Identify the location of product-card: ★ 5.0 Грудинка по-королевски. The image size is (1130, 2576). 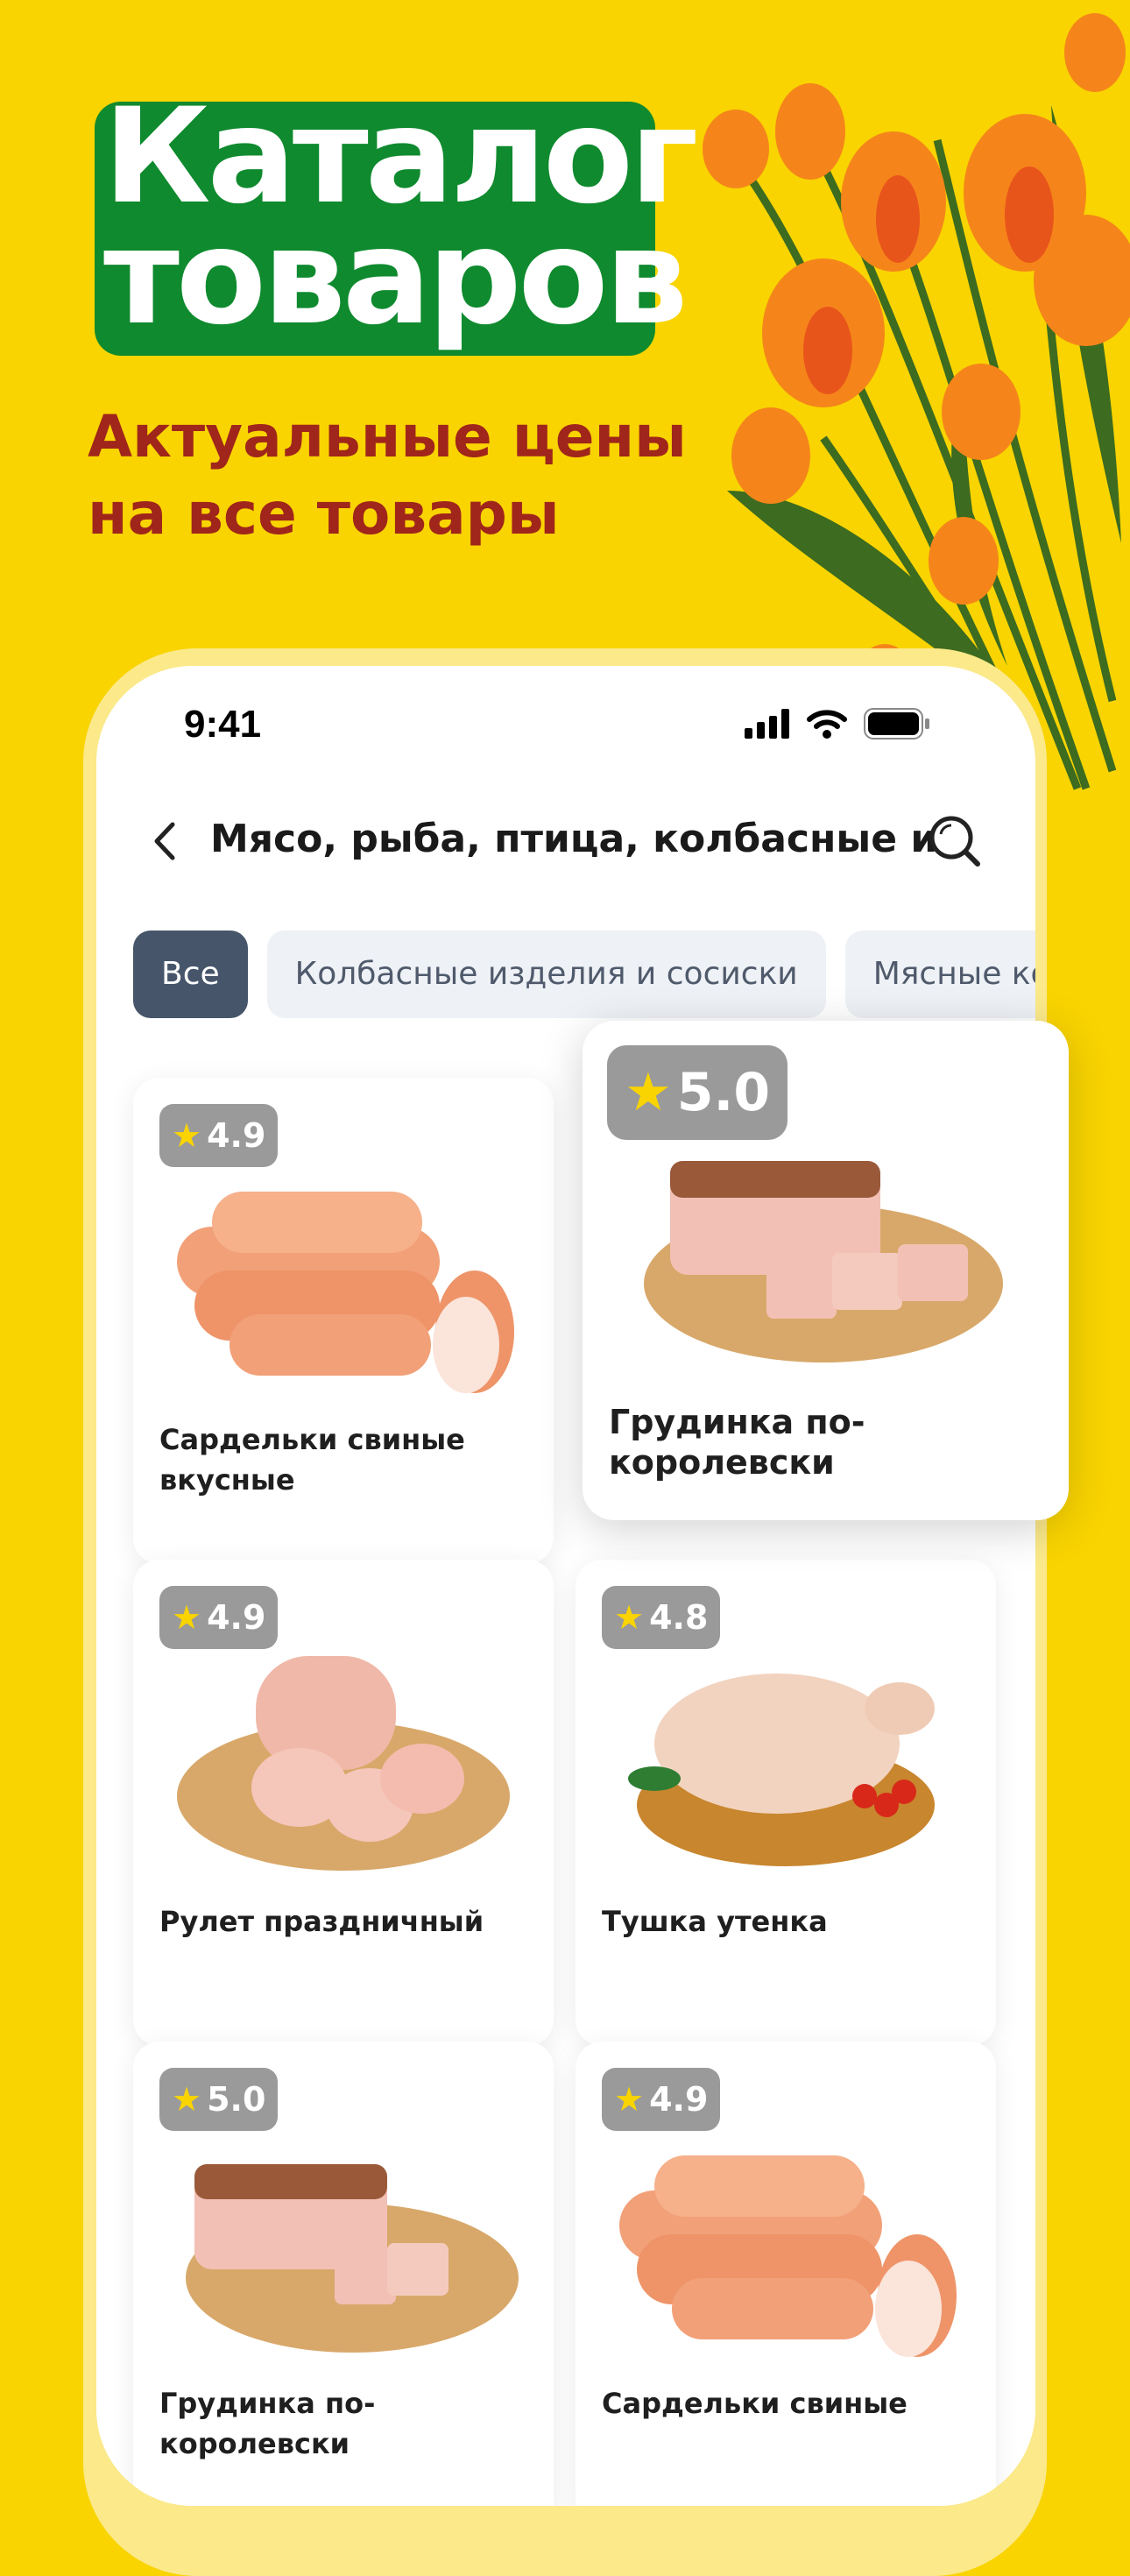
(343, 2274).